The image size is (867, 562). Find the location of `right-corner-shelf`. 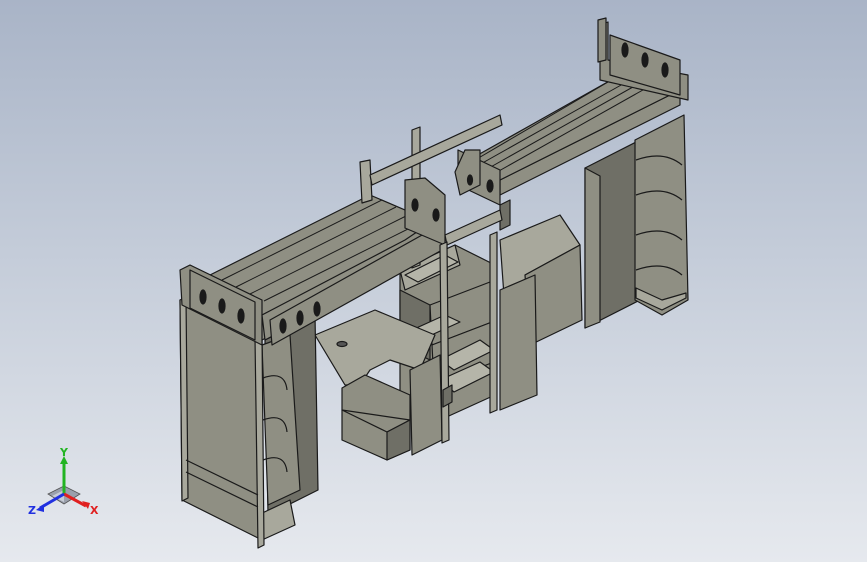

right-corner-shelf is located at coordinates (661, 215).